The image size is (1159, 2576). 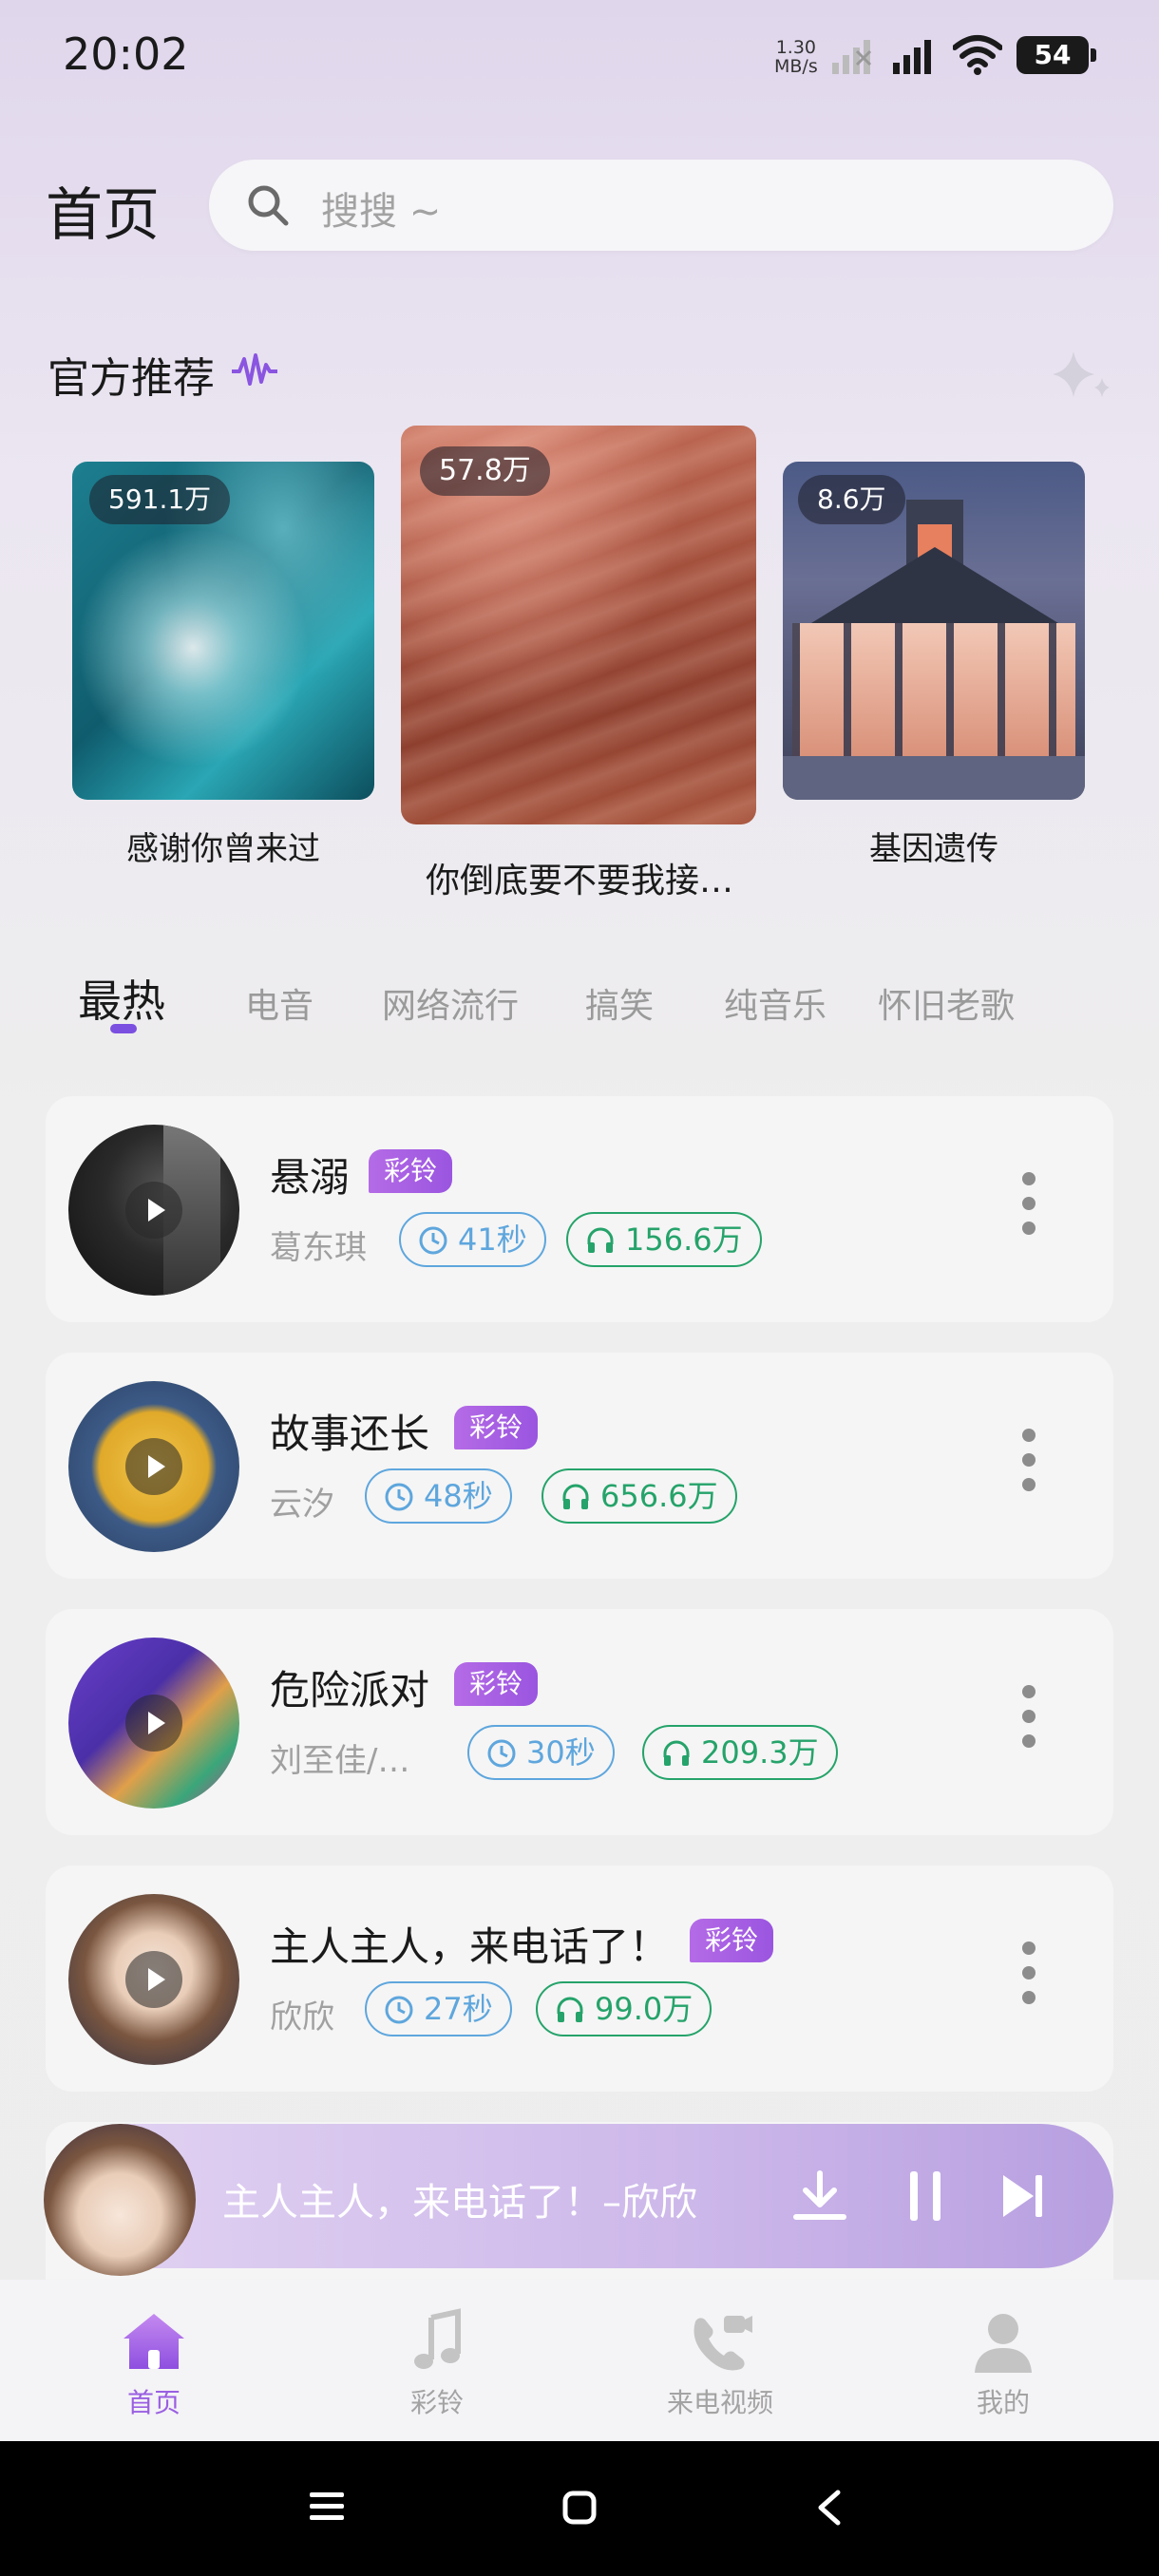 What do you see at coordinates (796, 47) in the screenshot?
I see `net-speed-value: 1.30` at bounding box center [796, 47].